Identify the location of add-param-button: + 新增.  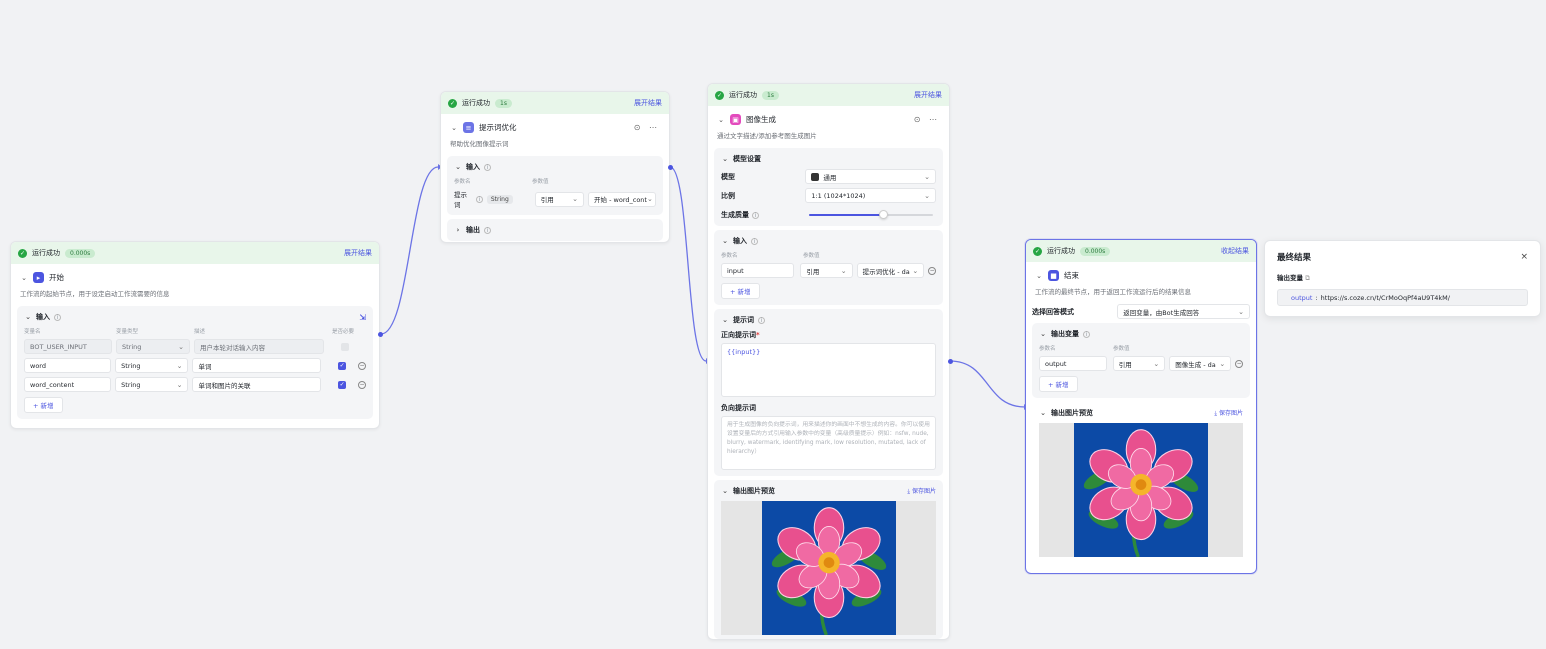
(740, 291).